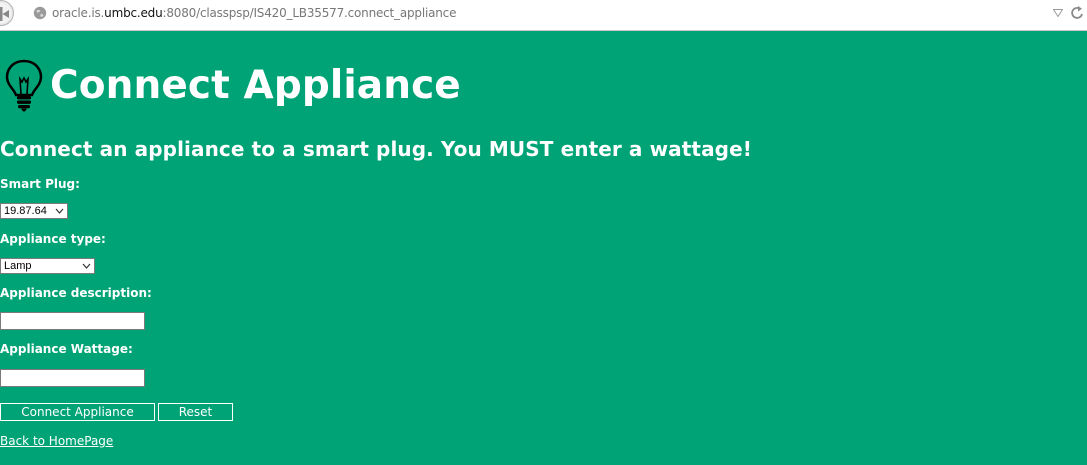 This screenshot has width=1087, height=465. What do you see at coordinates (1058, 13) in the screenshot?
I see `dropdown-arrow-icon` at bounding box center [1058, 13].